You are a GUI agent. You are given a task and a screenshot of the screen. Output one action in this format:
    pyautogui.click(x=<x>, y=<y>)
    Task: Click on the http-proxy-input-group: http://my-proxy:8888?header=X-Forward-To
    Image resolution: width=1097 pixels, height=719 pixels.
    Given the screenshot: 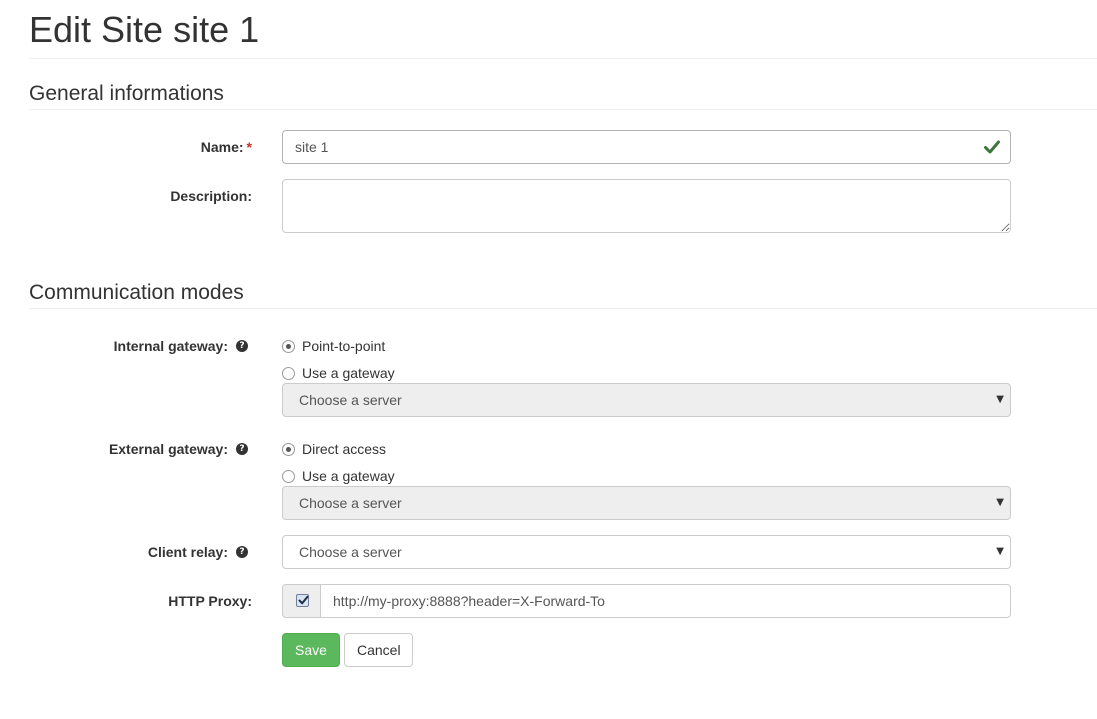 What is the action you would take?
    pyautogui.click(x=646, y=601)
    